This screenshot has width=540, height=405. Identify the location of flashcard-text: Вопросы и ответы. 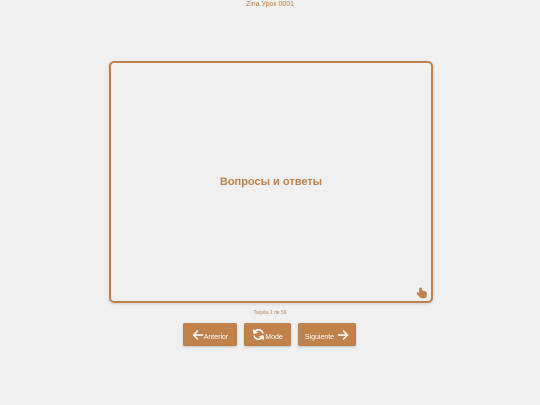
(271, 182).